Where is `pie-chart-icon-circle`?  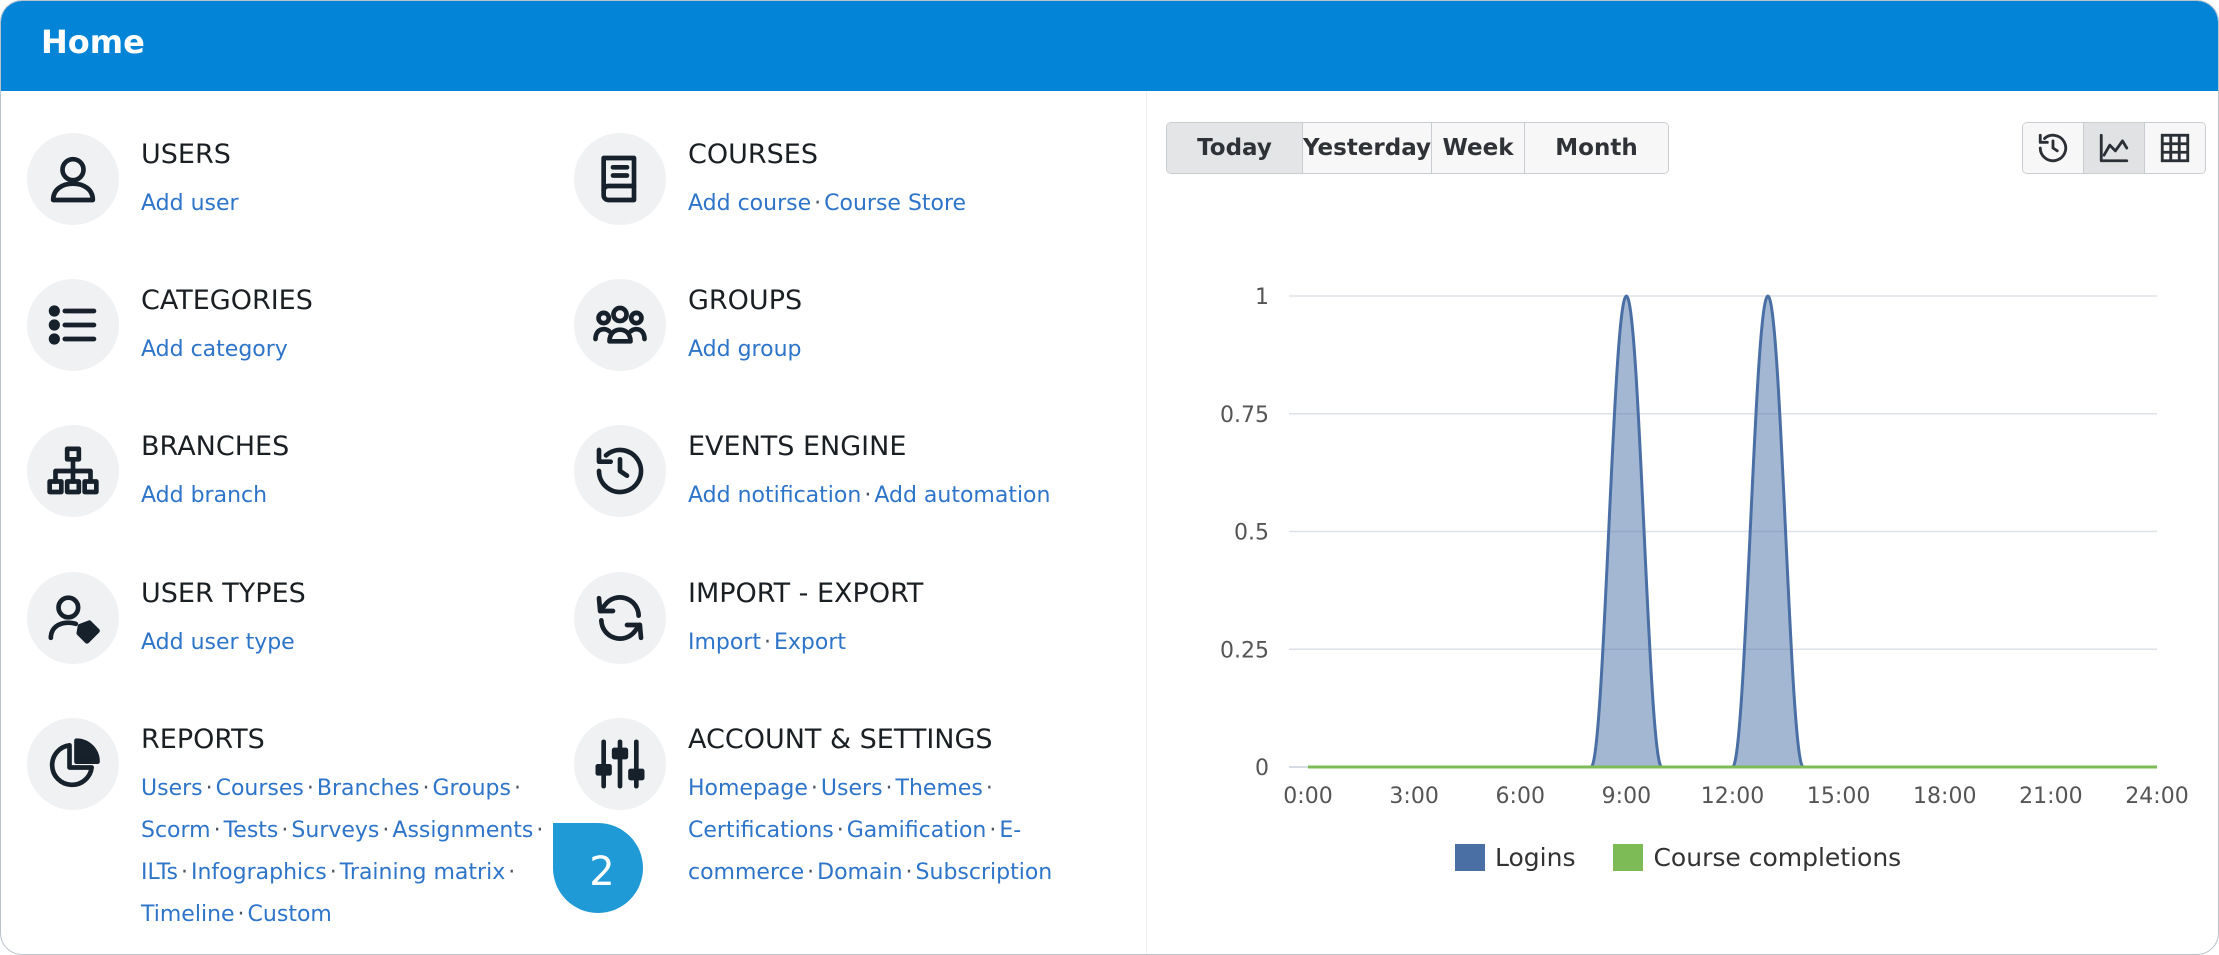 pie-chart-icon-circle is located at coordinates (73, 764).